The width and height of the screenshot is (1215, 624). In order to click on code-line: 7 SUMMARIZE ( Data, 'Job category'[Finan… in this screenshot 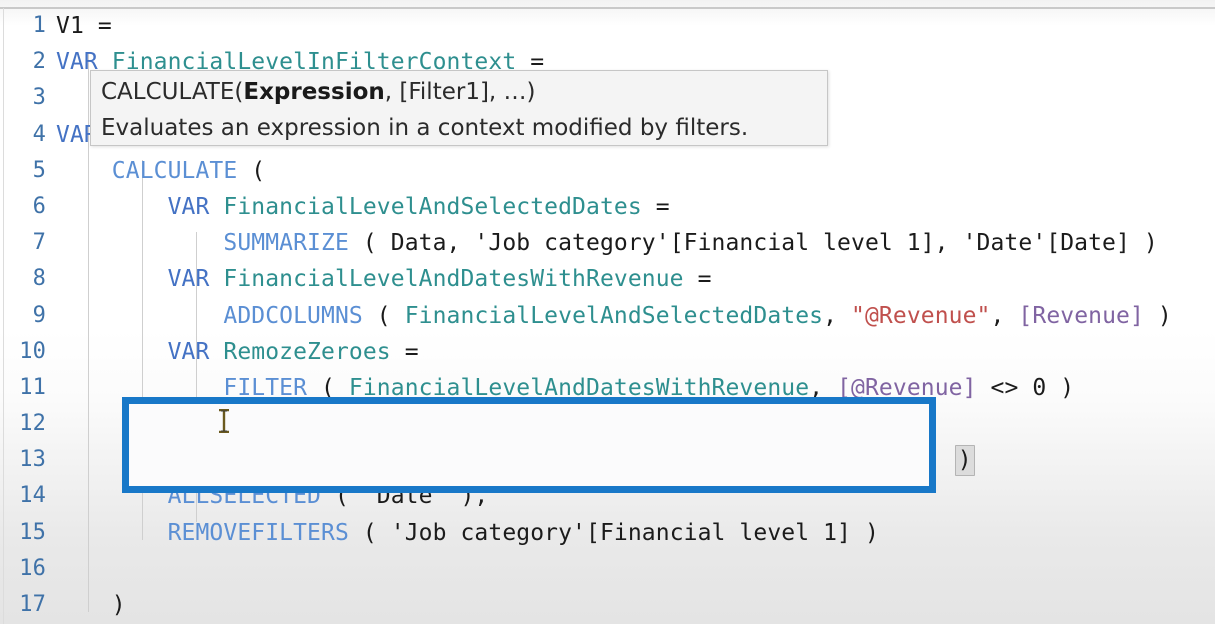, I will do `click(607, 243)`.